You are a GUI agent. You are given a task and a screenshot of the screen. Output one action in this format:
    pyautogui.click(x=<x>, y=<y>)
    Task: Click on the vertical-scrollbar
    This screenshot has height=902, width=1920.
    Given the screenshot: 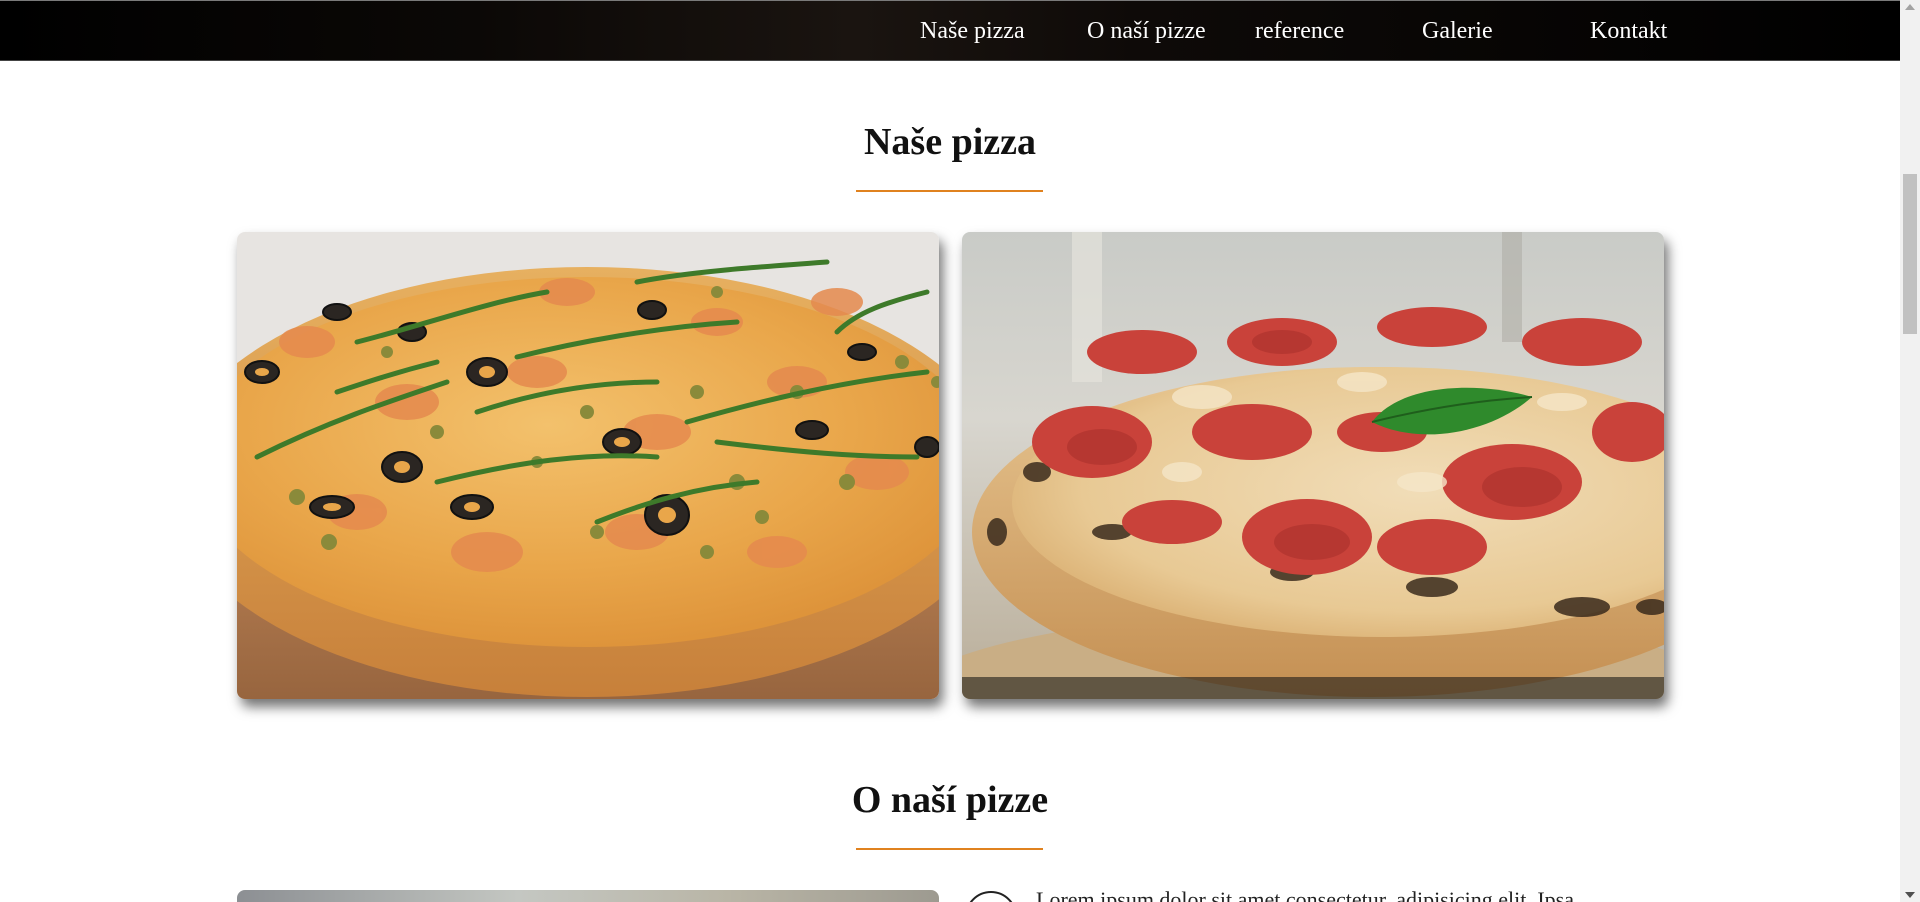 What is the action you would take?
    pyautogui.click(x=1910, y=451)
    